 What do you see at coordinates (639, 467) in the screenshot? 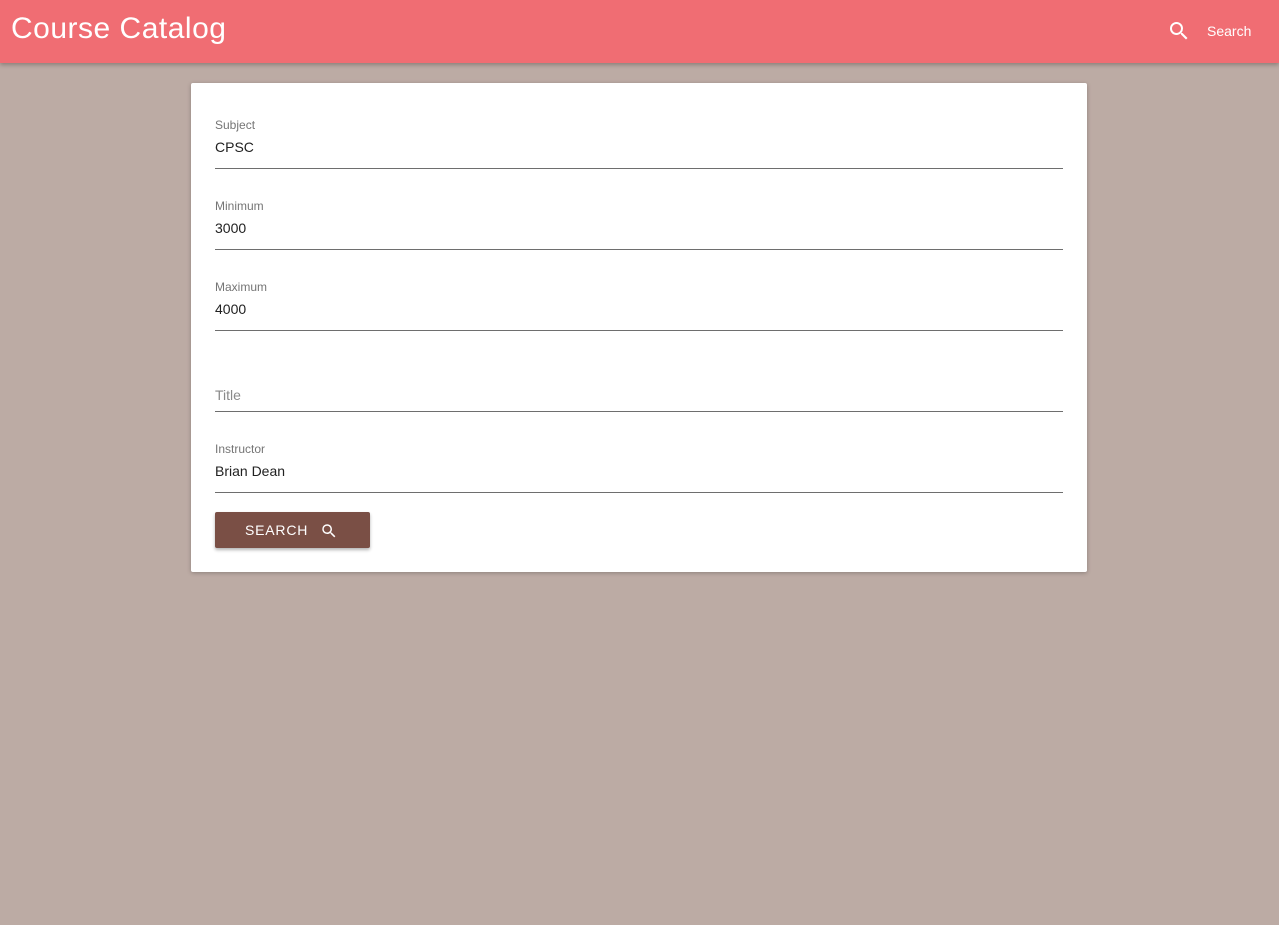
I see `instructor-field: Instructor Brian Dean` at bounding box center [639, 467].